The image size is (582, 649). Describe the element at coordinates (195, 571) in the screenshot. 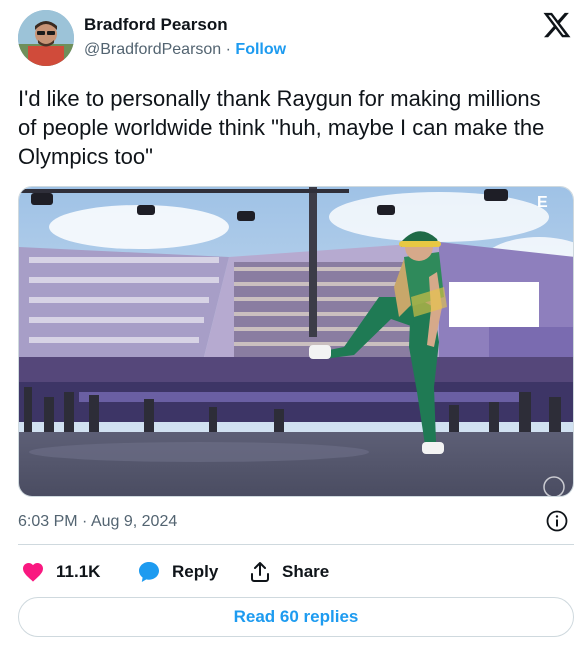

I see `reply-label: Reply` at that location.